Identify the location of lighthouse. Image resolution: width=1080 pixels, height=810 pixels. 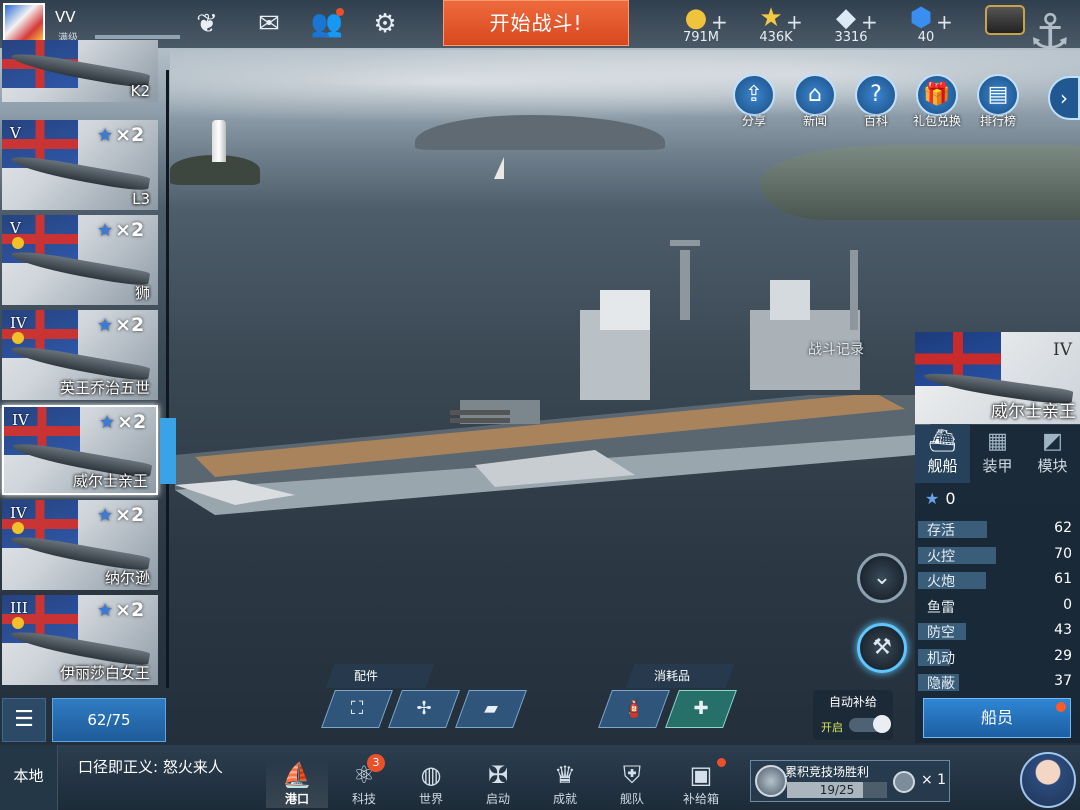
(219, 141).